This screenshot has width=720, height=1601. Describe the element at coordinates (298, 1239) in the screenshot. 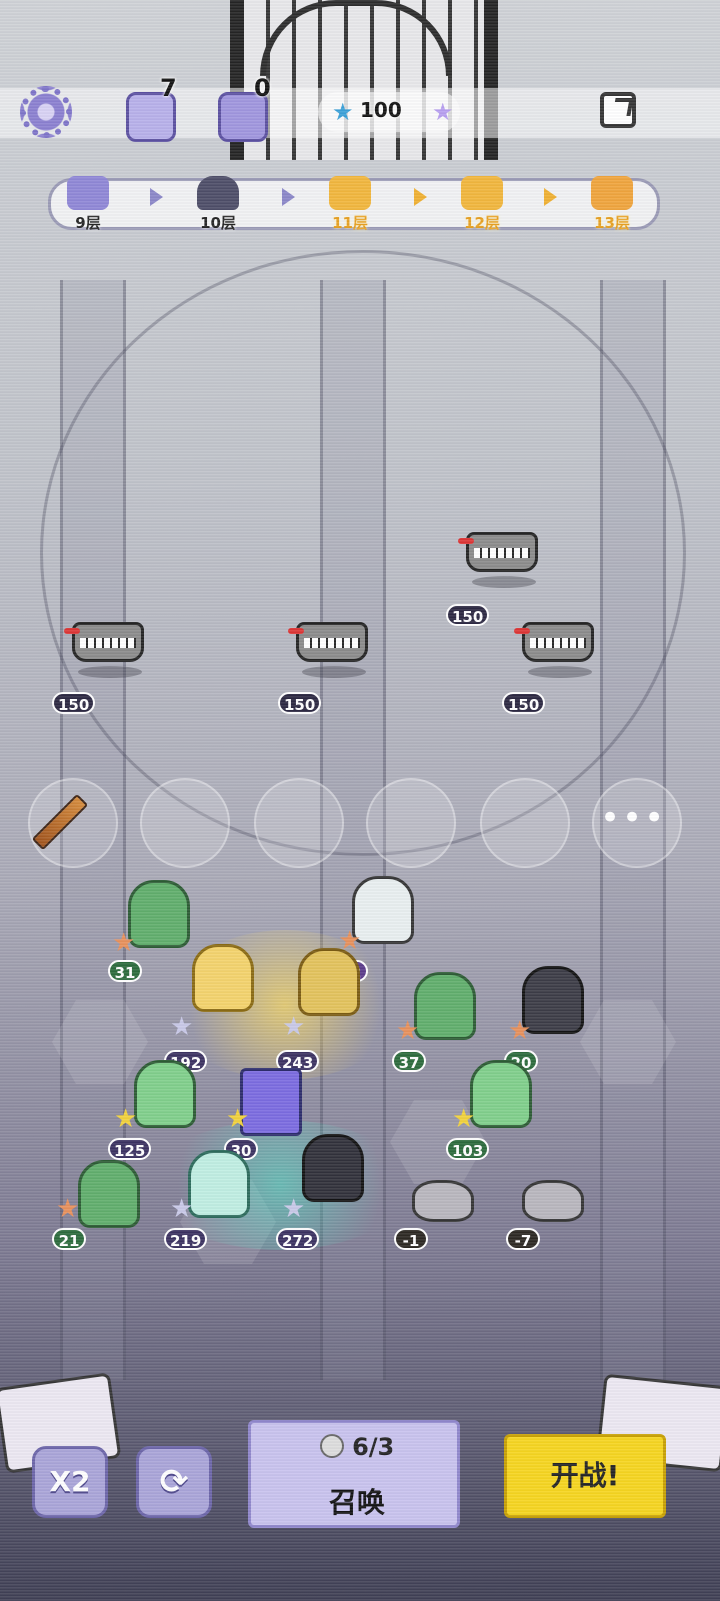

I see `unit-power-badge: 272` at that location.